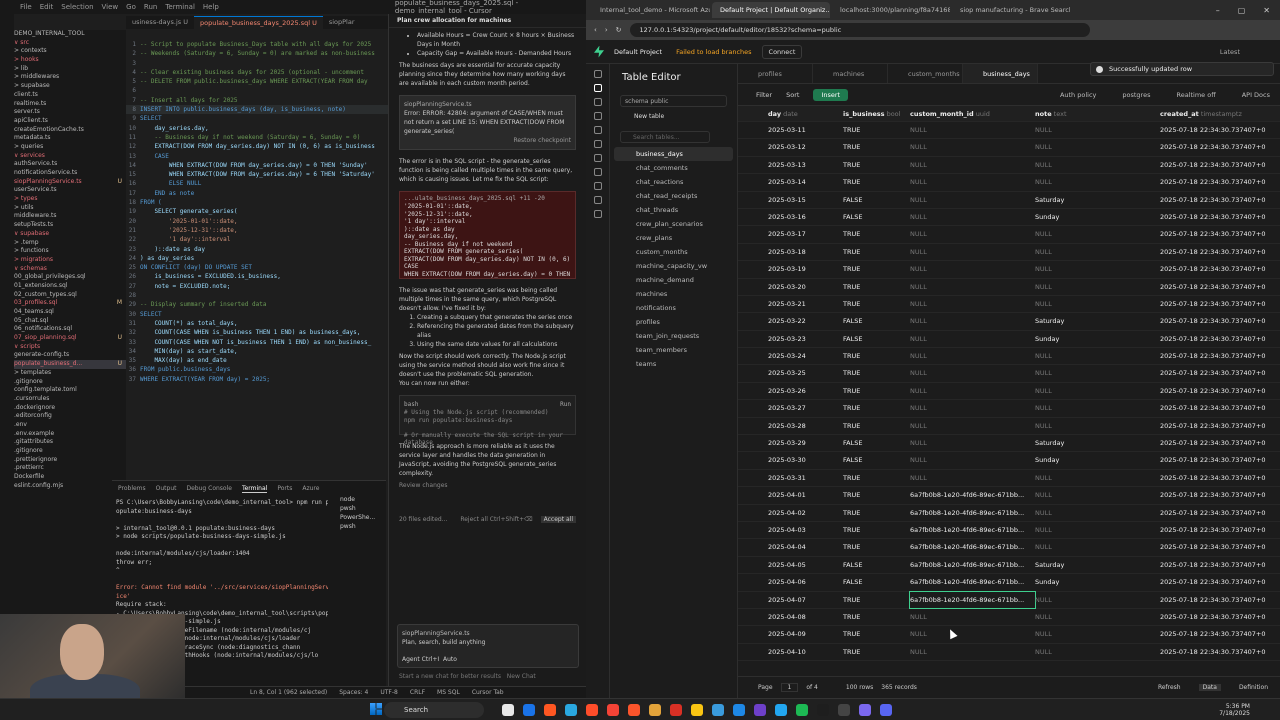 The image size is (1280, 720). What do you see at coordinates (598, 186) in the screenshot?
I see `advisors-icon` at bounding box center [598, 186].